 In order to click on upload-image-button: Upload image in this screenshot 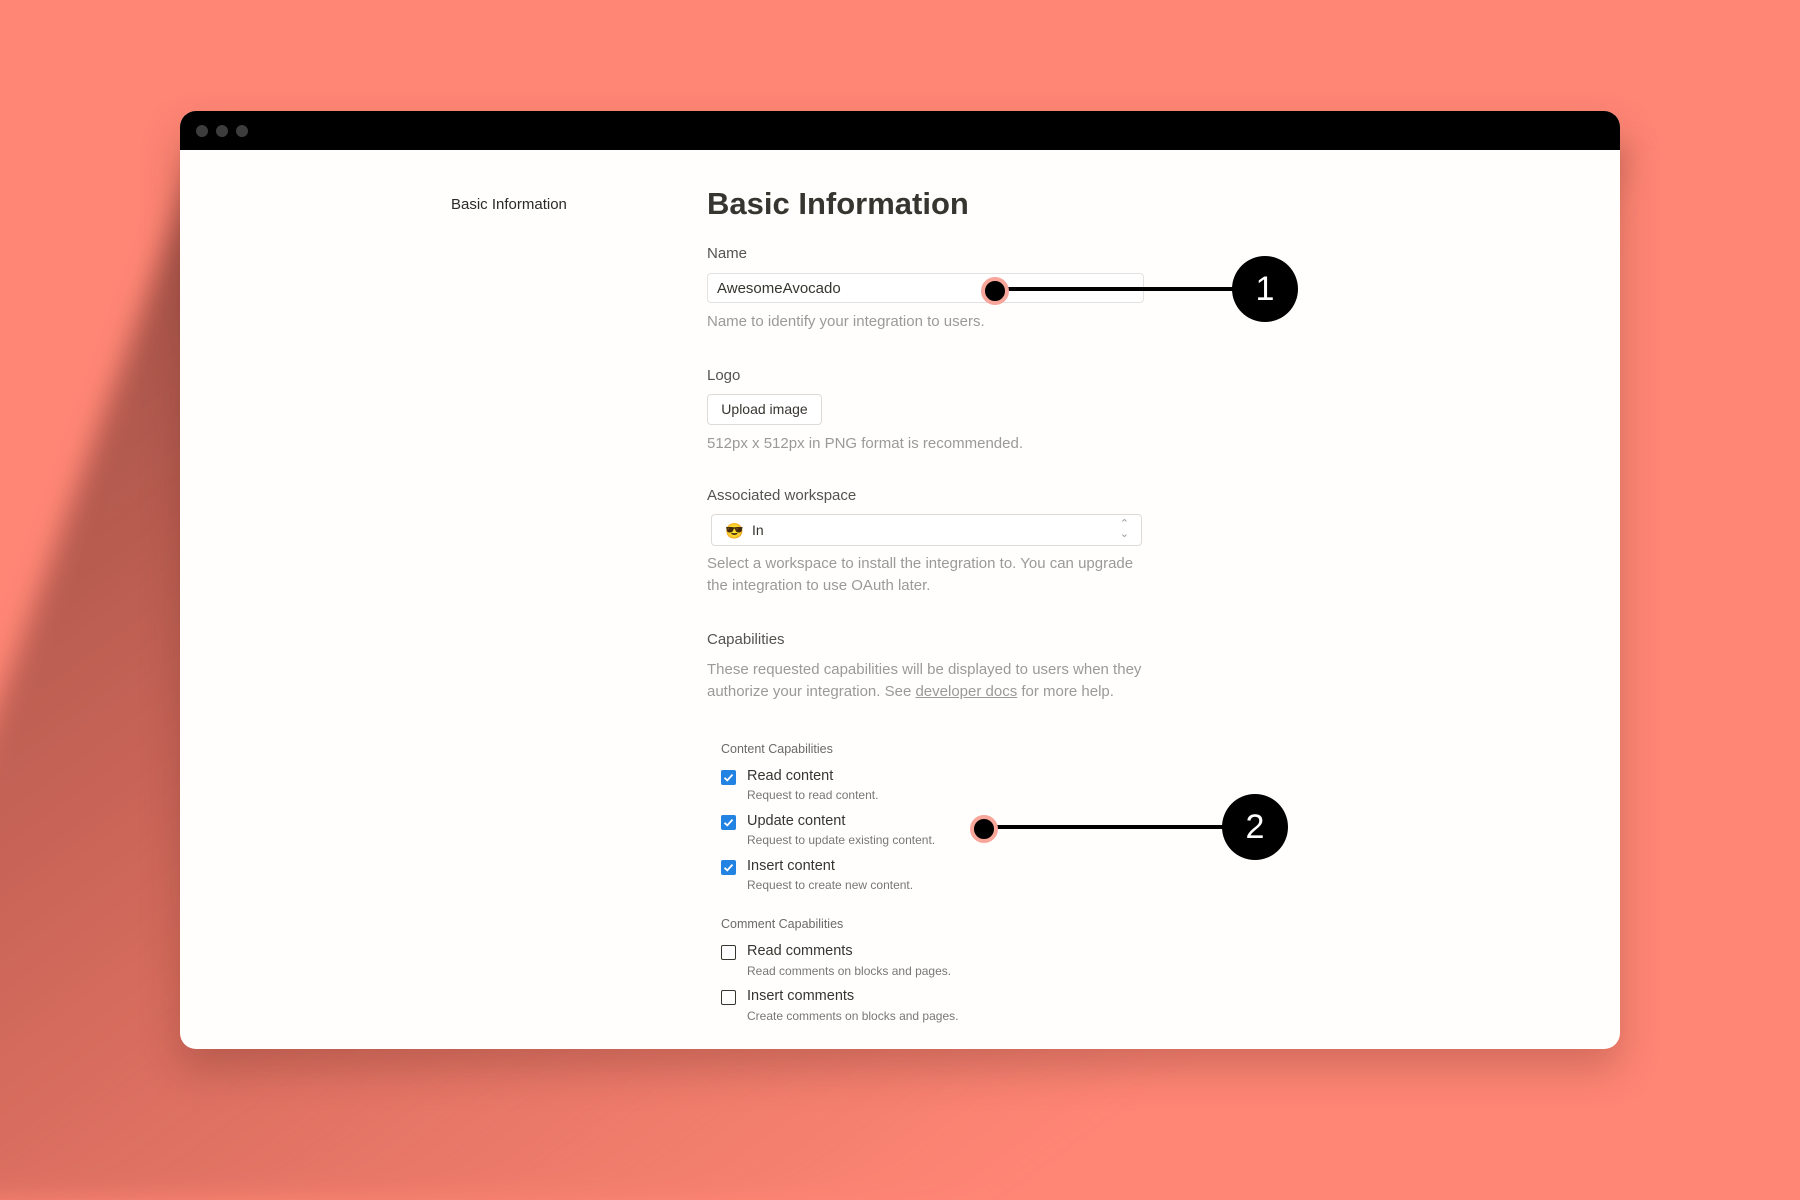, I will do `click(764, 409)`.